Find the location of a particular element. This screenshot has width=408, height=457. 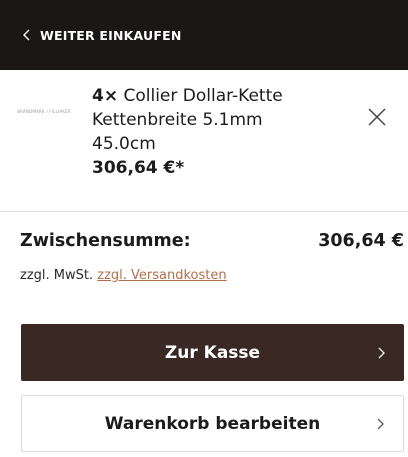

shipping-costs-link: zzgl. Versandkosten is located at coordinates (161, 275).